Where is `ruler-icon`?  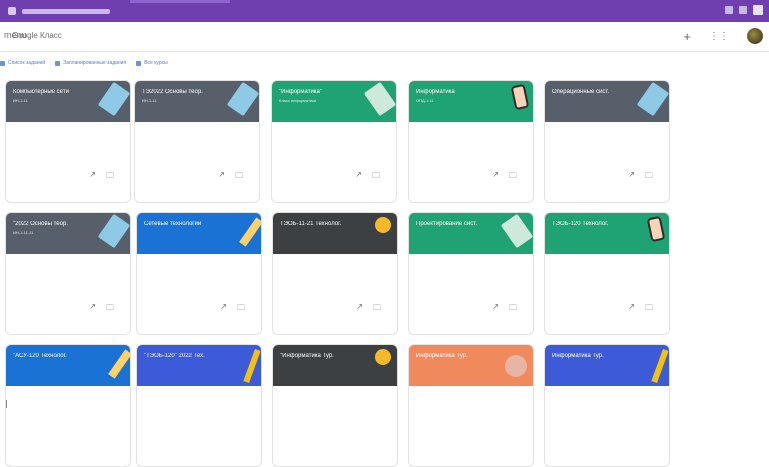
ruler-icon is located at coordinates (252, 366).